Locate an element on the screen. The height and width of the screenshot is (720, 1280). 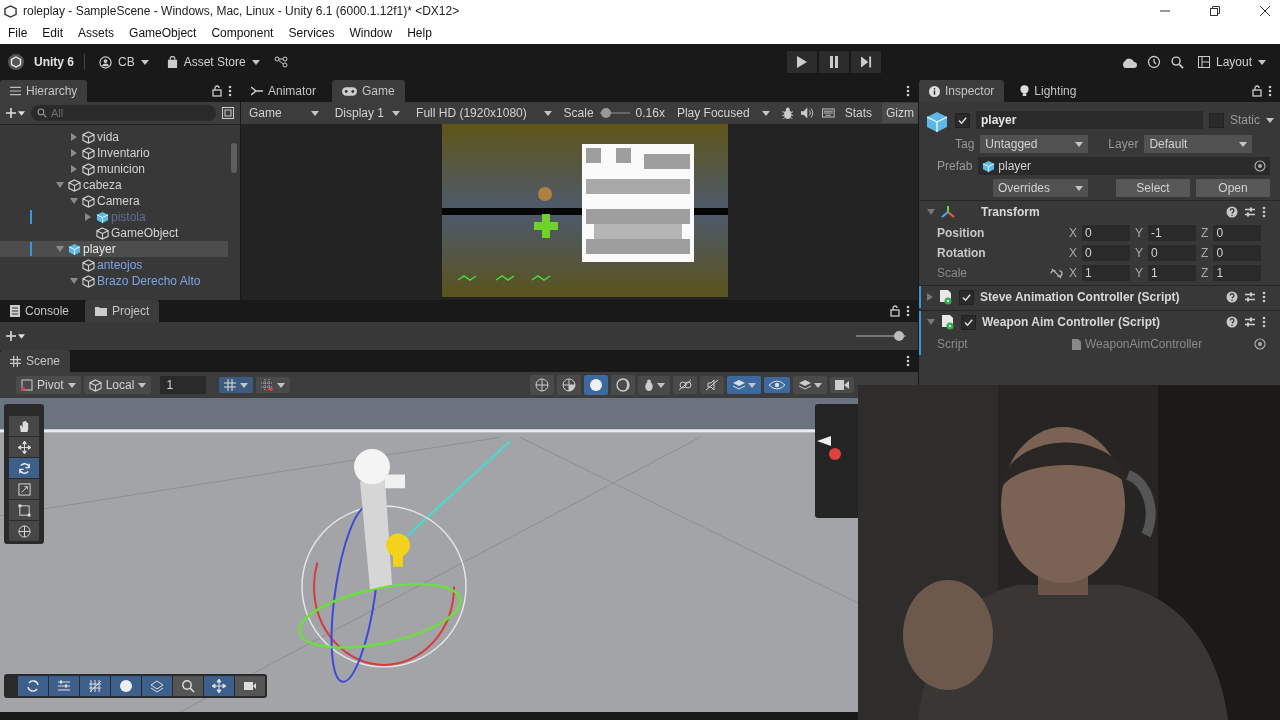
layers-dropdown is located at coordinates (810, 385).